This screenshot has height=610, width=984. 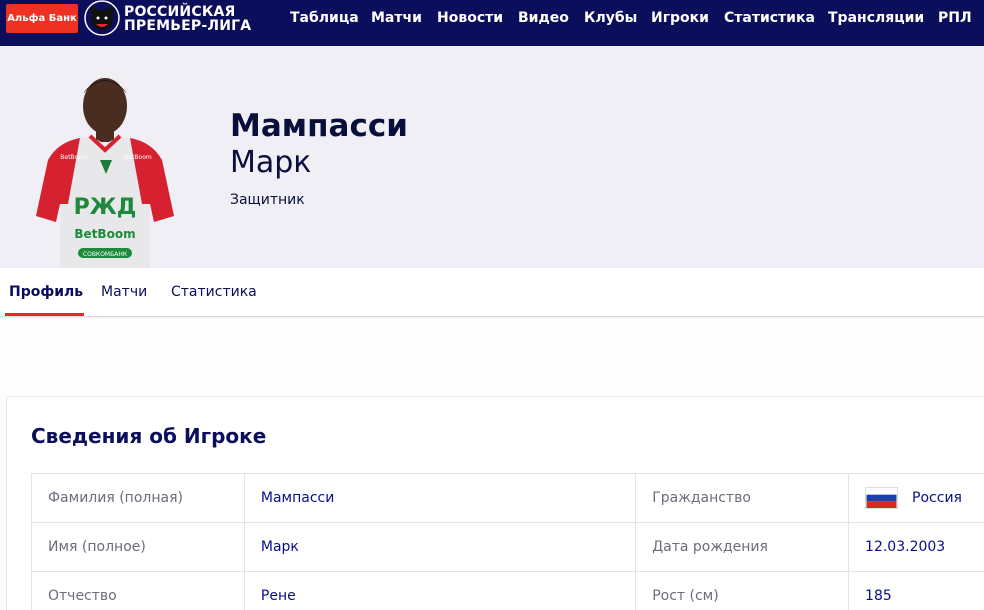 What do you see at coordinates (543, 18) in the screenshot?
I see `nav-video: Видео` at bounding box center [543, 18].